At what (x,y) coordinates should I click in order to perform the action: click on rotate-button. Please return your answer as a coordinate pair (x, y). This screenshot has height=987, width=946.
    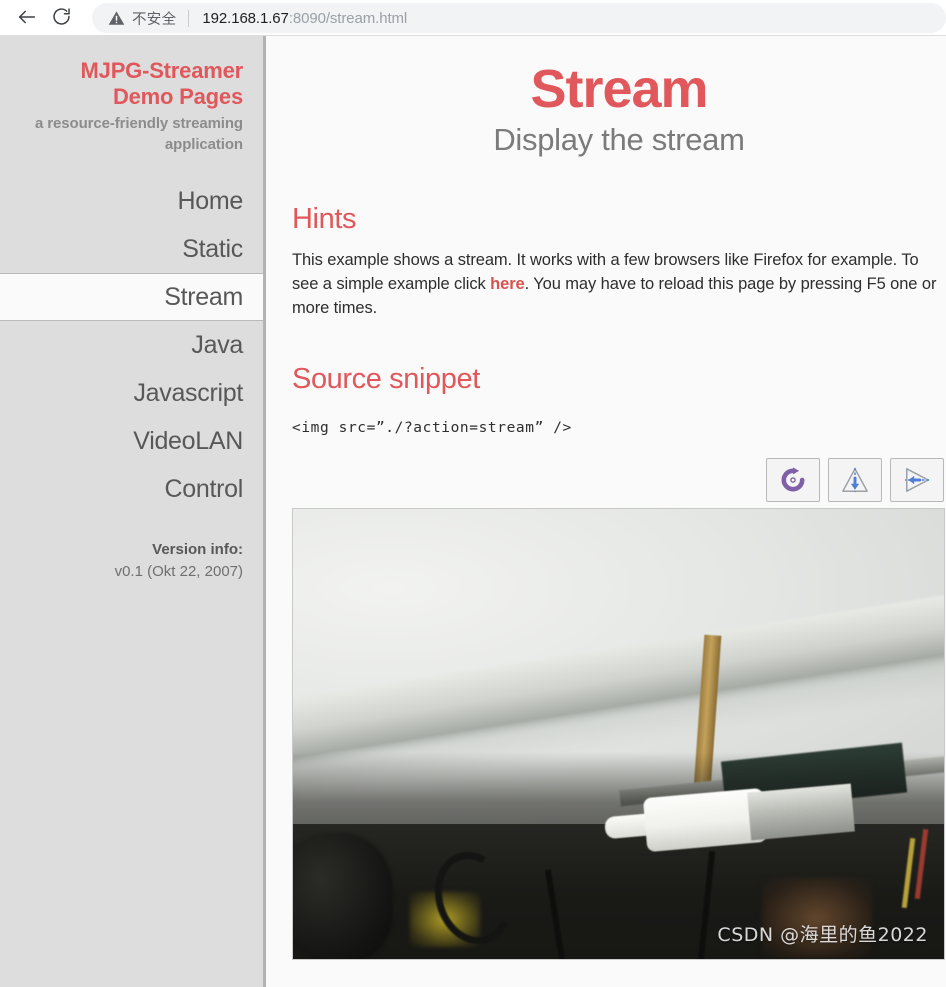
    Looking at the image, I should click on (793, 480).